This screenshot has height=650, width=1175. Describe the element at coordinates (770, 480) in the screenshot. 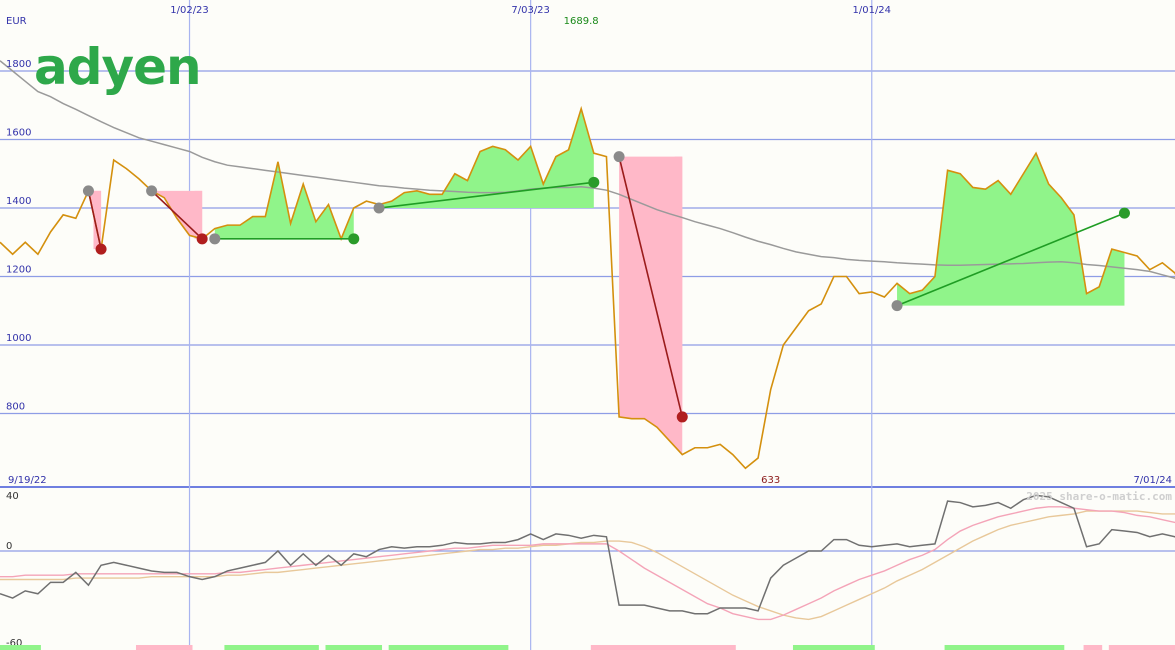

I see `low-annotation: 633` at that location.